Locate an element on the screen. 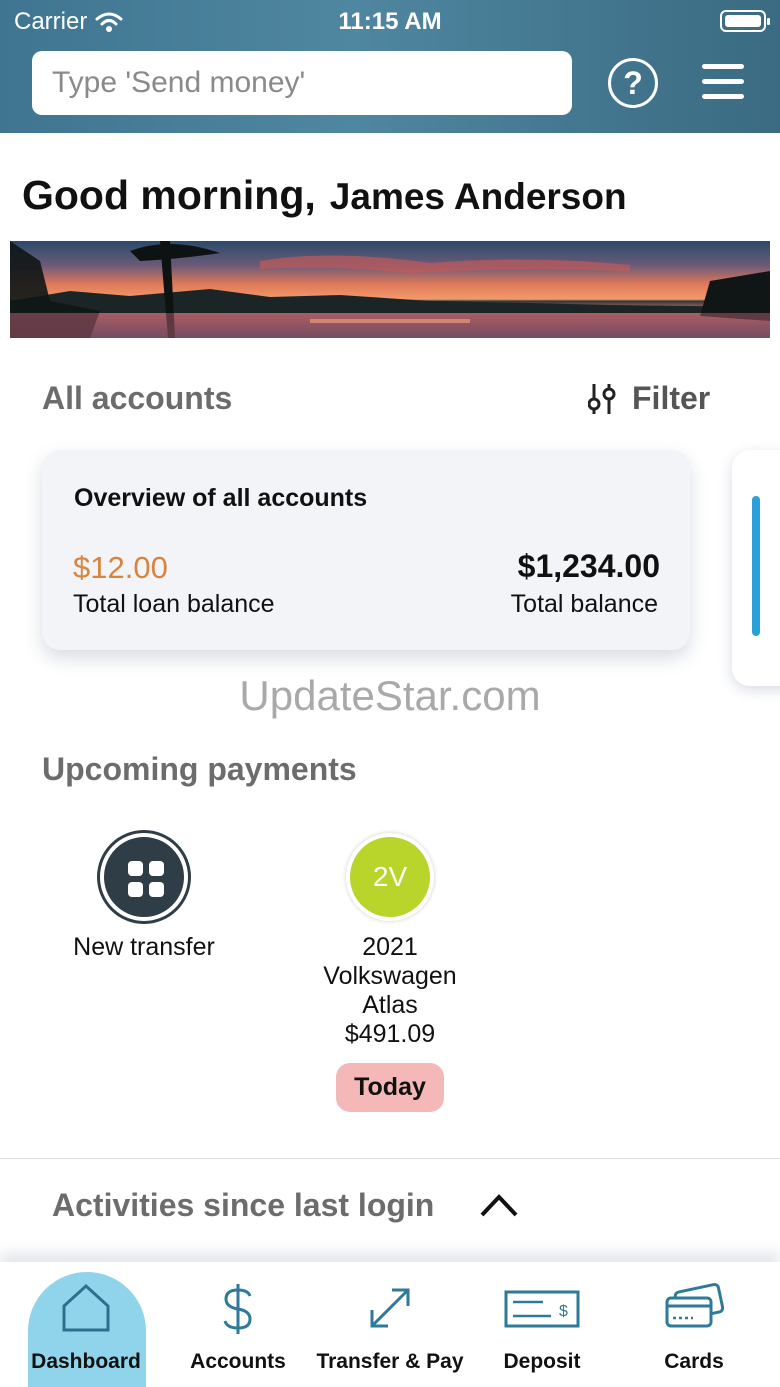 This screenshot has height=1387, width=780. user-name: James Anderson is located at coordinates (478, 196).